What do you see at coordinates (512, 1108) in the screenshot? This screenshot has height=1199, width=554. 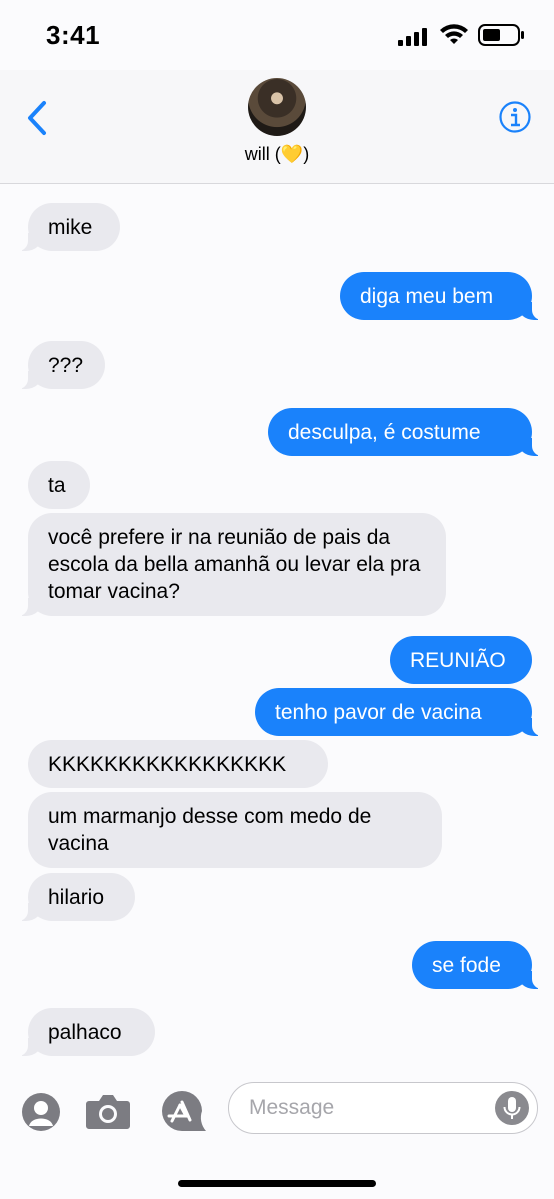 I see `microphone-icon` at bounding box center [512, 1108].